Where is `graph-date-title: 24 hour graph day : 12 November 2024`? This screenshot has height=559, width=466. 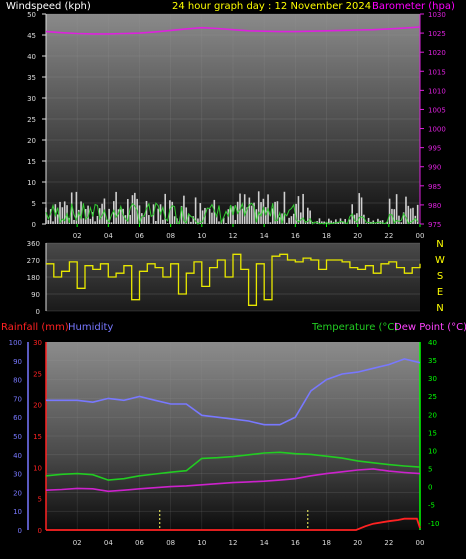 graph-date-title: 24 hour graph day : 12 November 2024 is located at coordinates (271, 6).